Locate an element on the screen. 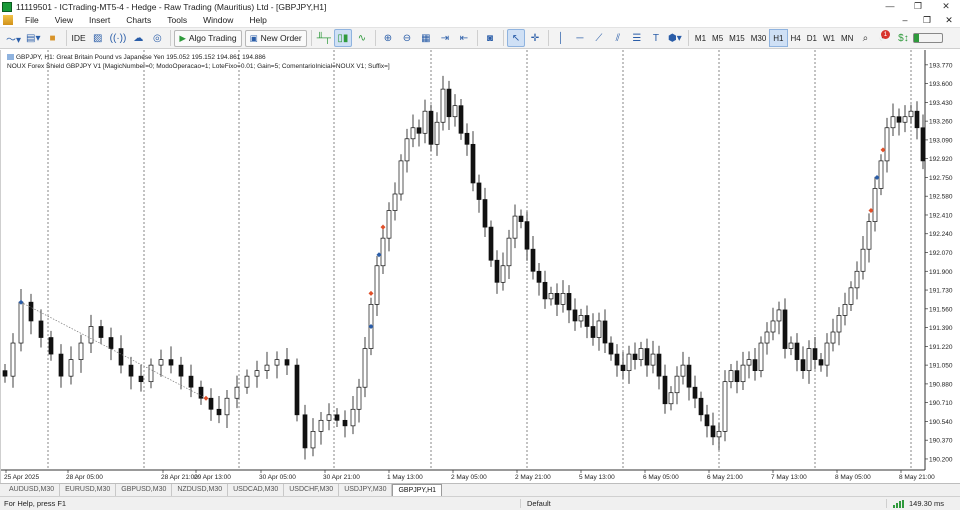 This screenshot has width=960, height=510. chart-tab-gbpusd: GBPUSD,M30 is located at coordinates (144, 490).